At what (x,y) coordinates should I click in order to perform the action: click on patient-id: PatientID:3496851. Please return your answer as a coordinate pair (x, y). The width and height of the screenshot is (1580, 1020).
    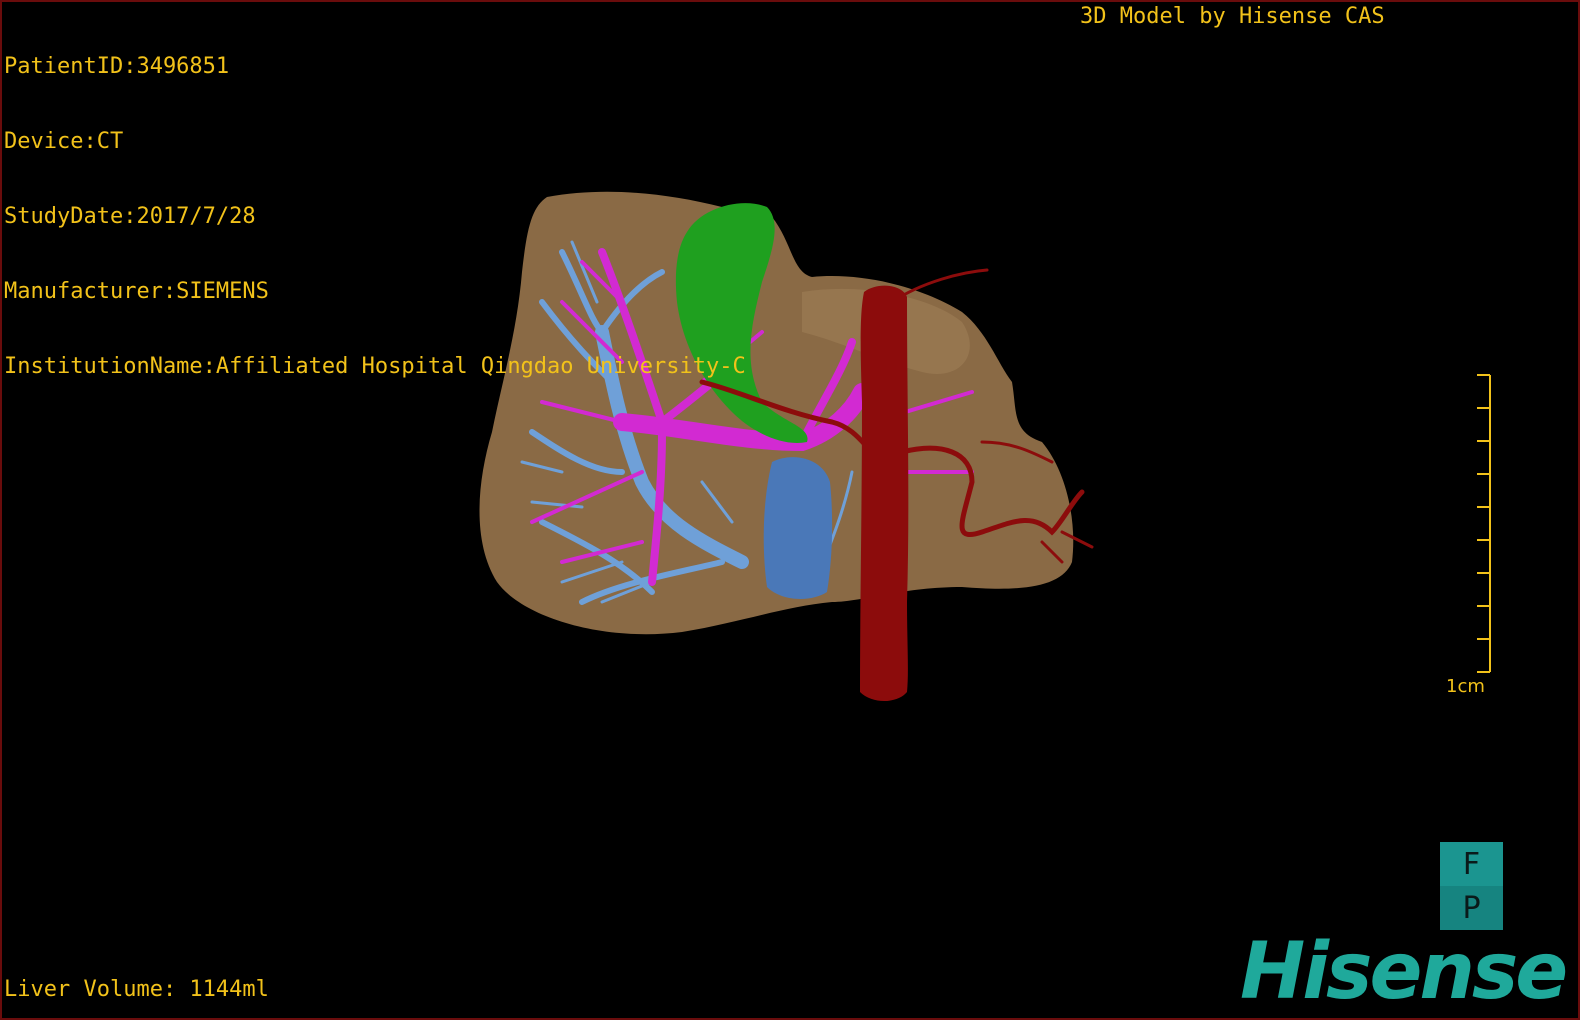
    Looking at the image, I should click on (117, 66).